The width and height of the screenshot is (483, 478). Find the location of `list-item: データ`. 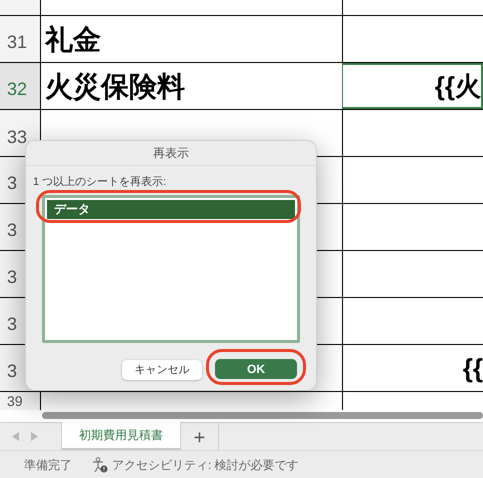

list-item: データ is located at coordinates (171, 209).